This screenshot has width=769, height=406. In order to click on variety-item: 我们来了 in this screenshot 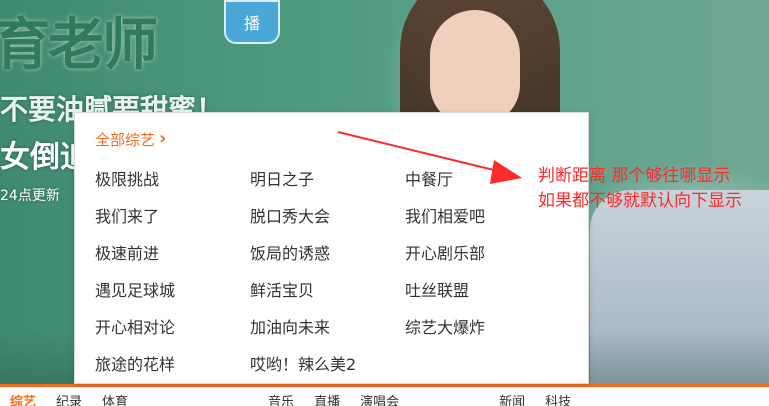, I will do `click(172, 221)`.